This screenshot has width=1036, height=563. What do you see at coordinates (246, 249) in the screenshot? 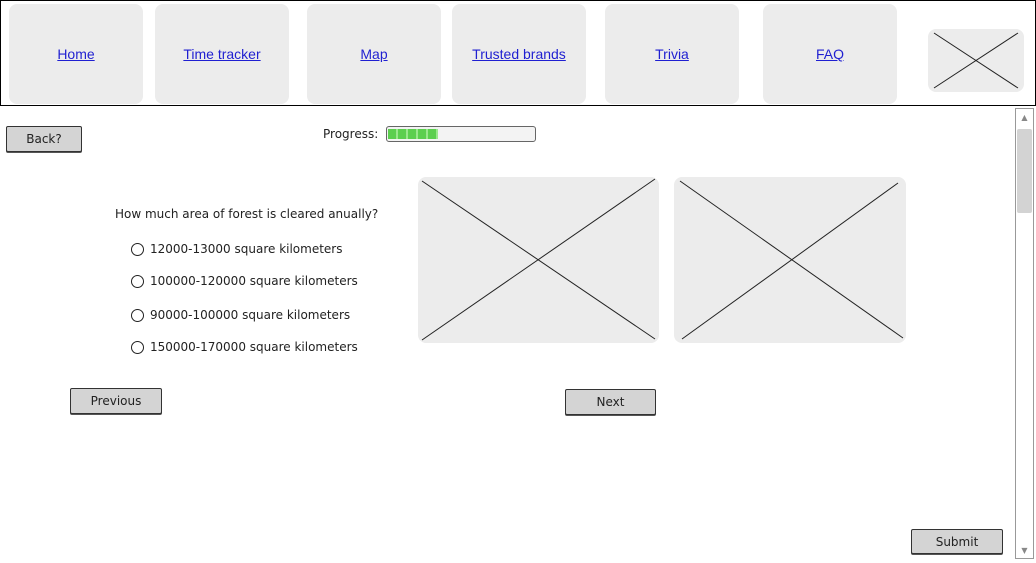
I see `answer-option-label: 12000-13000 square kilometers` at bounding box center [246, 249].